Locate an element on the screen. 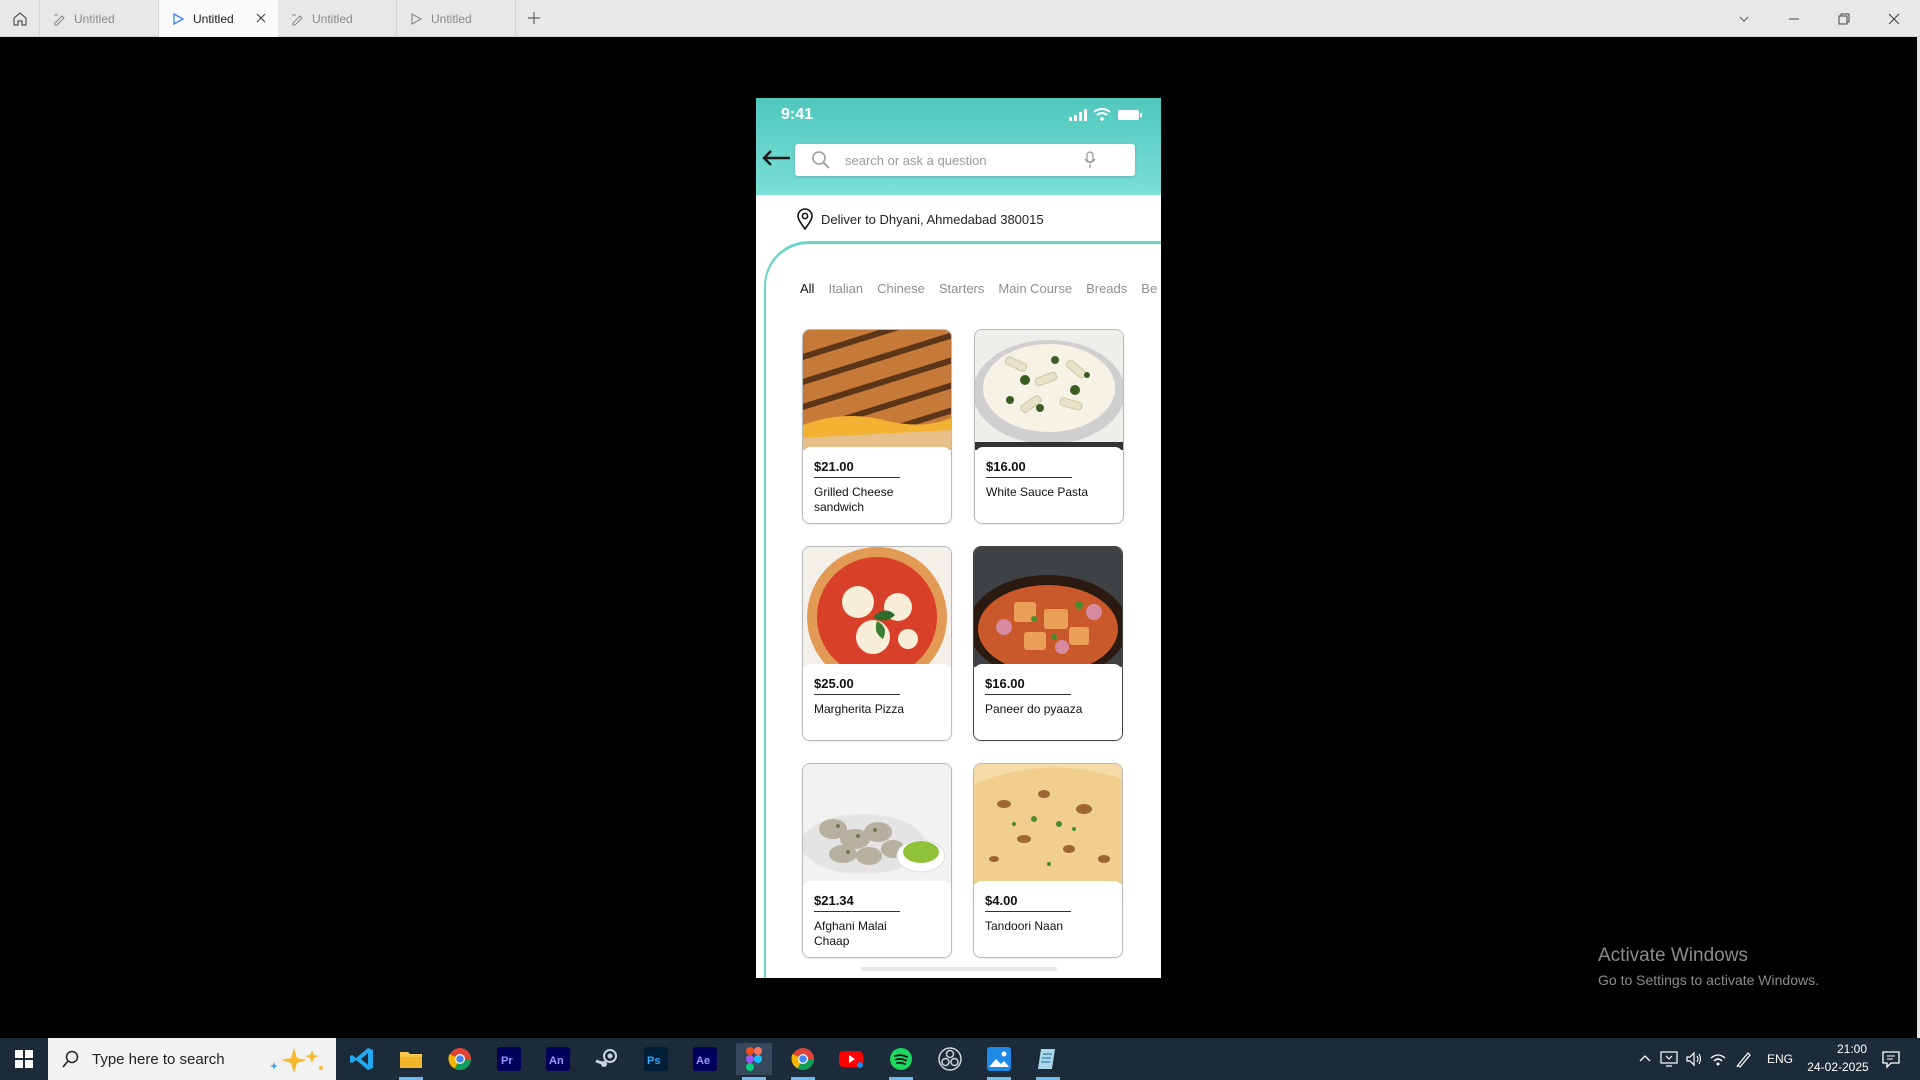  item-name: Paneer do pyaaza is located at coordinates (1034, 709).